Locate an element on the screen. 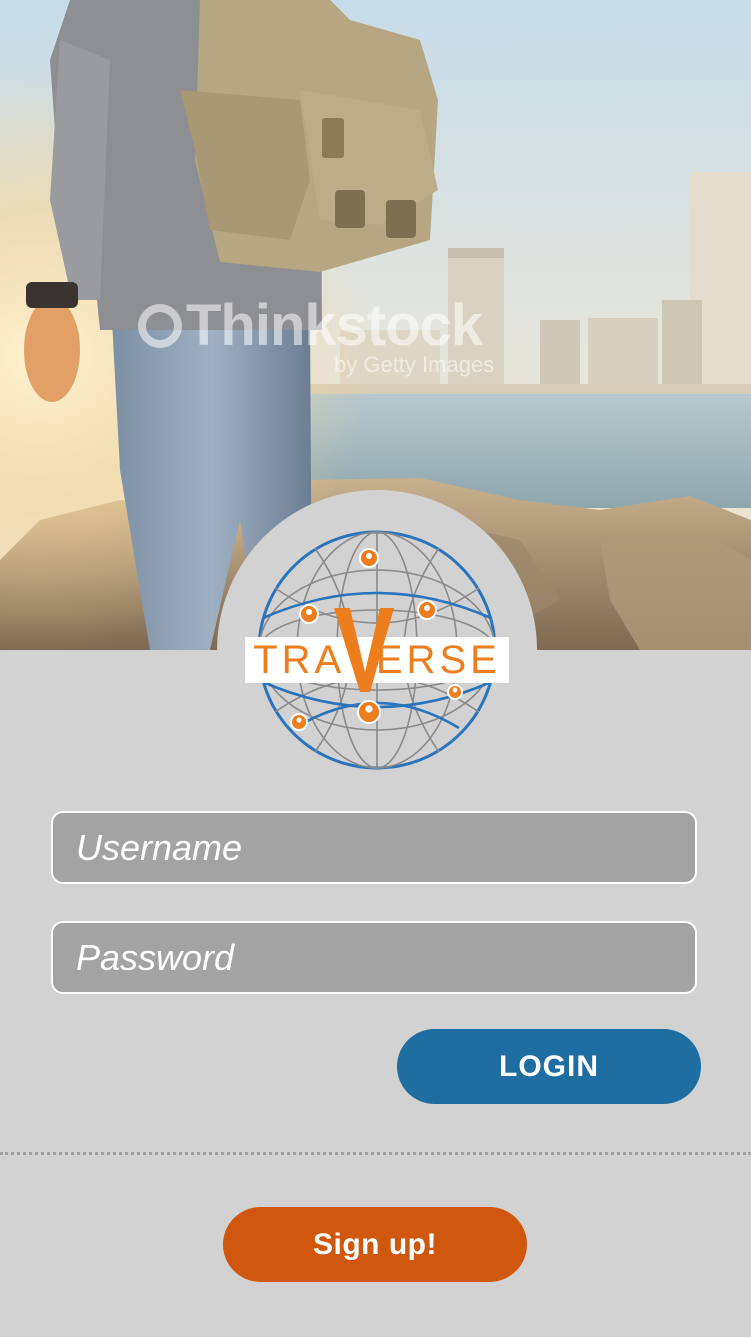  login-button-label: LOGIN is located at coordinates (549, 1066).